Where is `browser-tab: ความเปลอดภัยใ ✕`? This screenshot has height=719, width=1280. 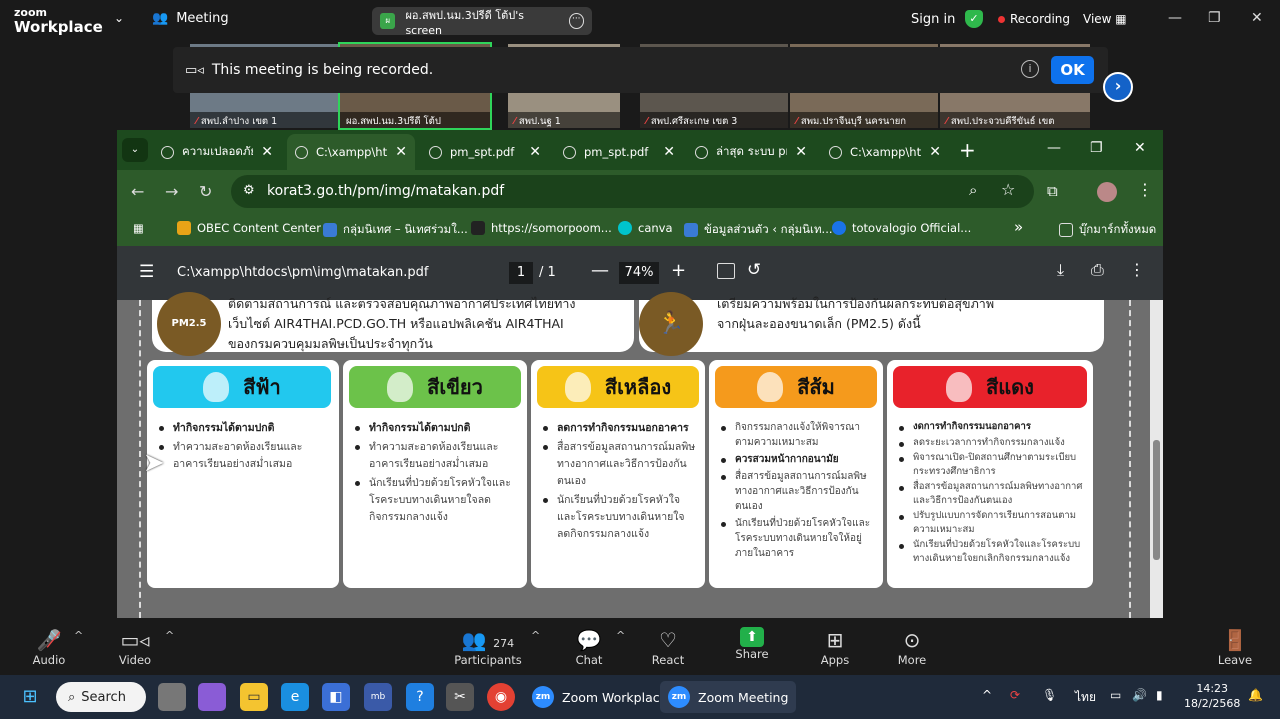
browser-tab: ความเปลอดภัยใ ✕ is located at coordinates (217, 152).